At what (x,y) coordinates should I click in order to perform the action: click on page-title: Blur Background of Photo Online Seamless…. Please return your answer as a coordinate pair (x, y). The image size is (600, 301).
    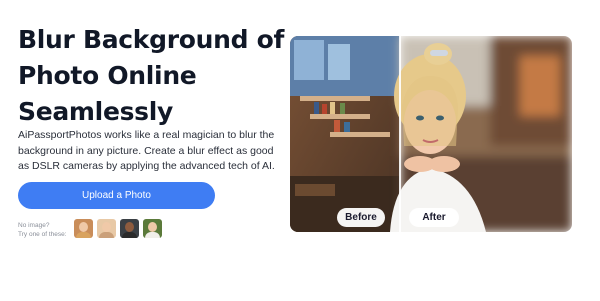
    Looking at the image, I should click on (151, 75).